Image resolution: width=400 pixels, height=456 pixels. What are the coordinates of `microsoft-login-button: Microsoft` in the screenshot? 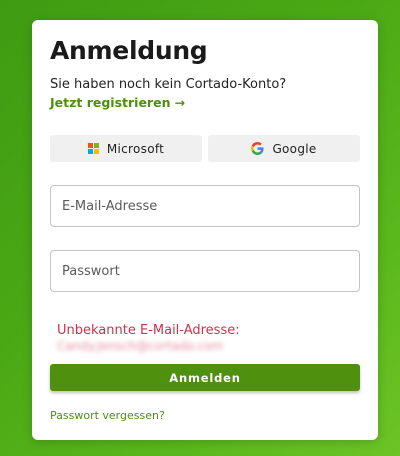 It's located at (126, 148).